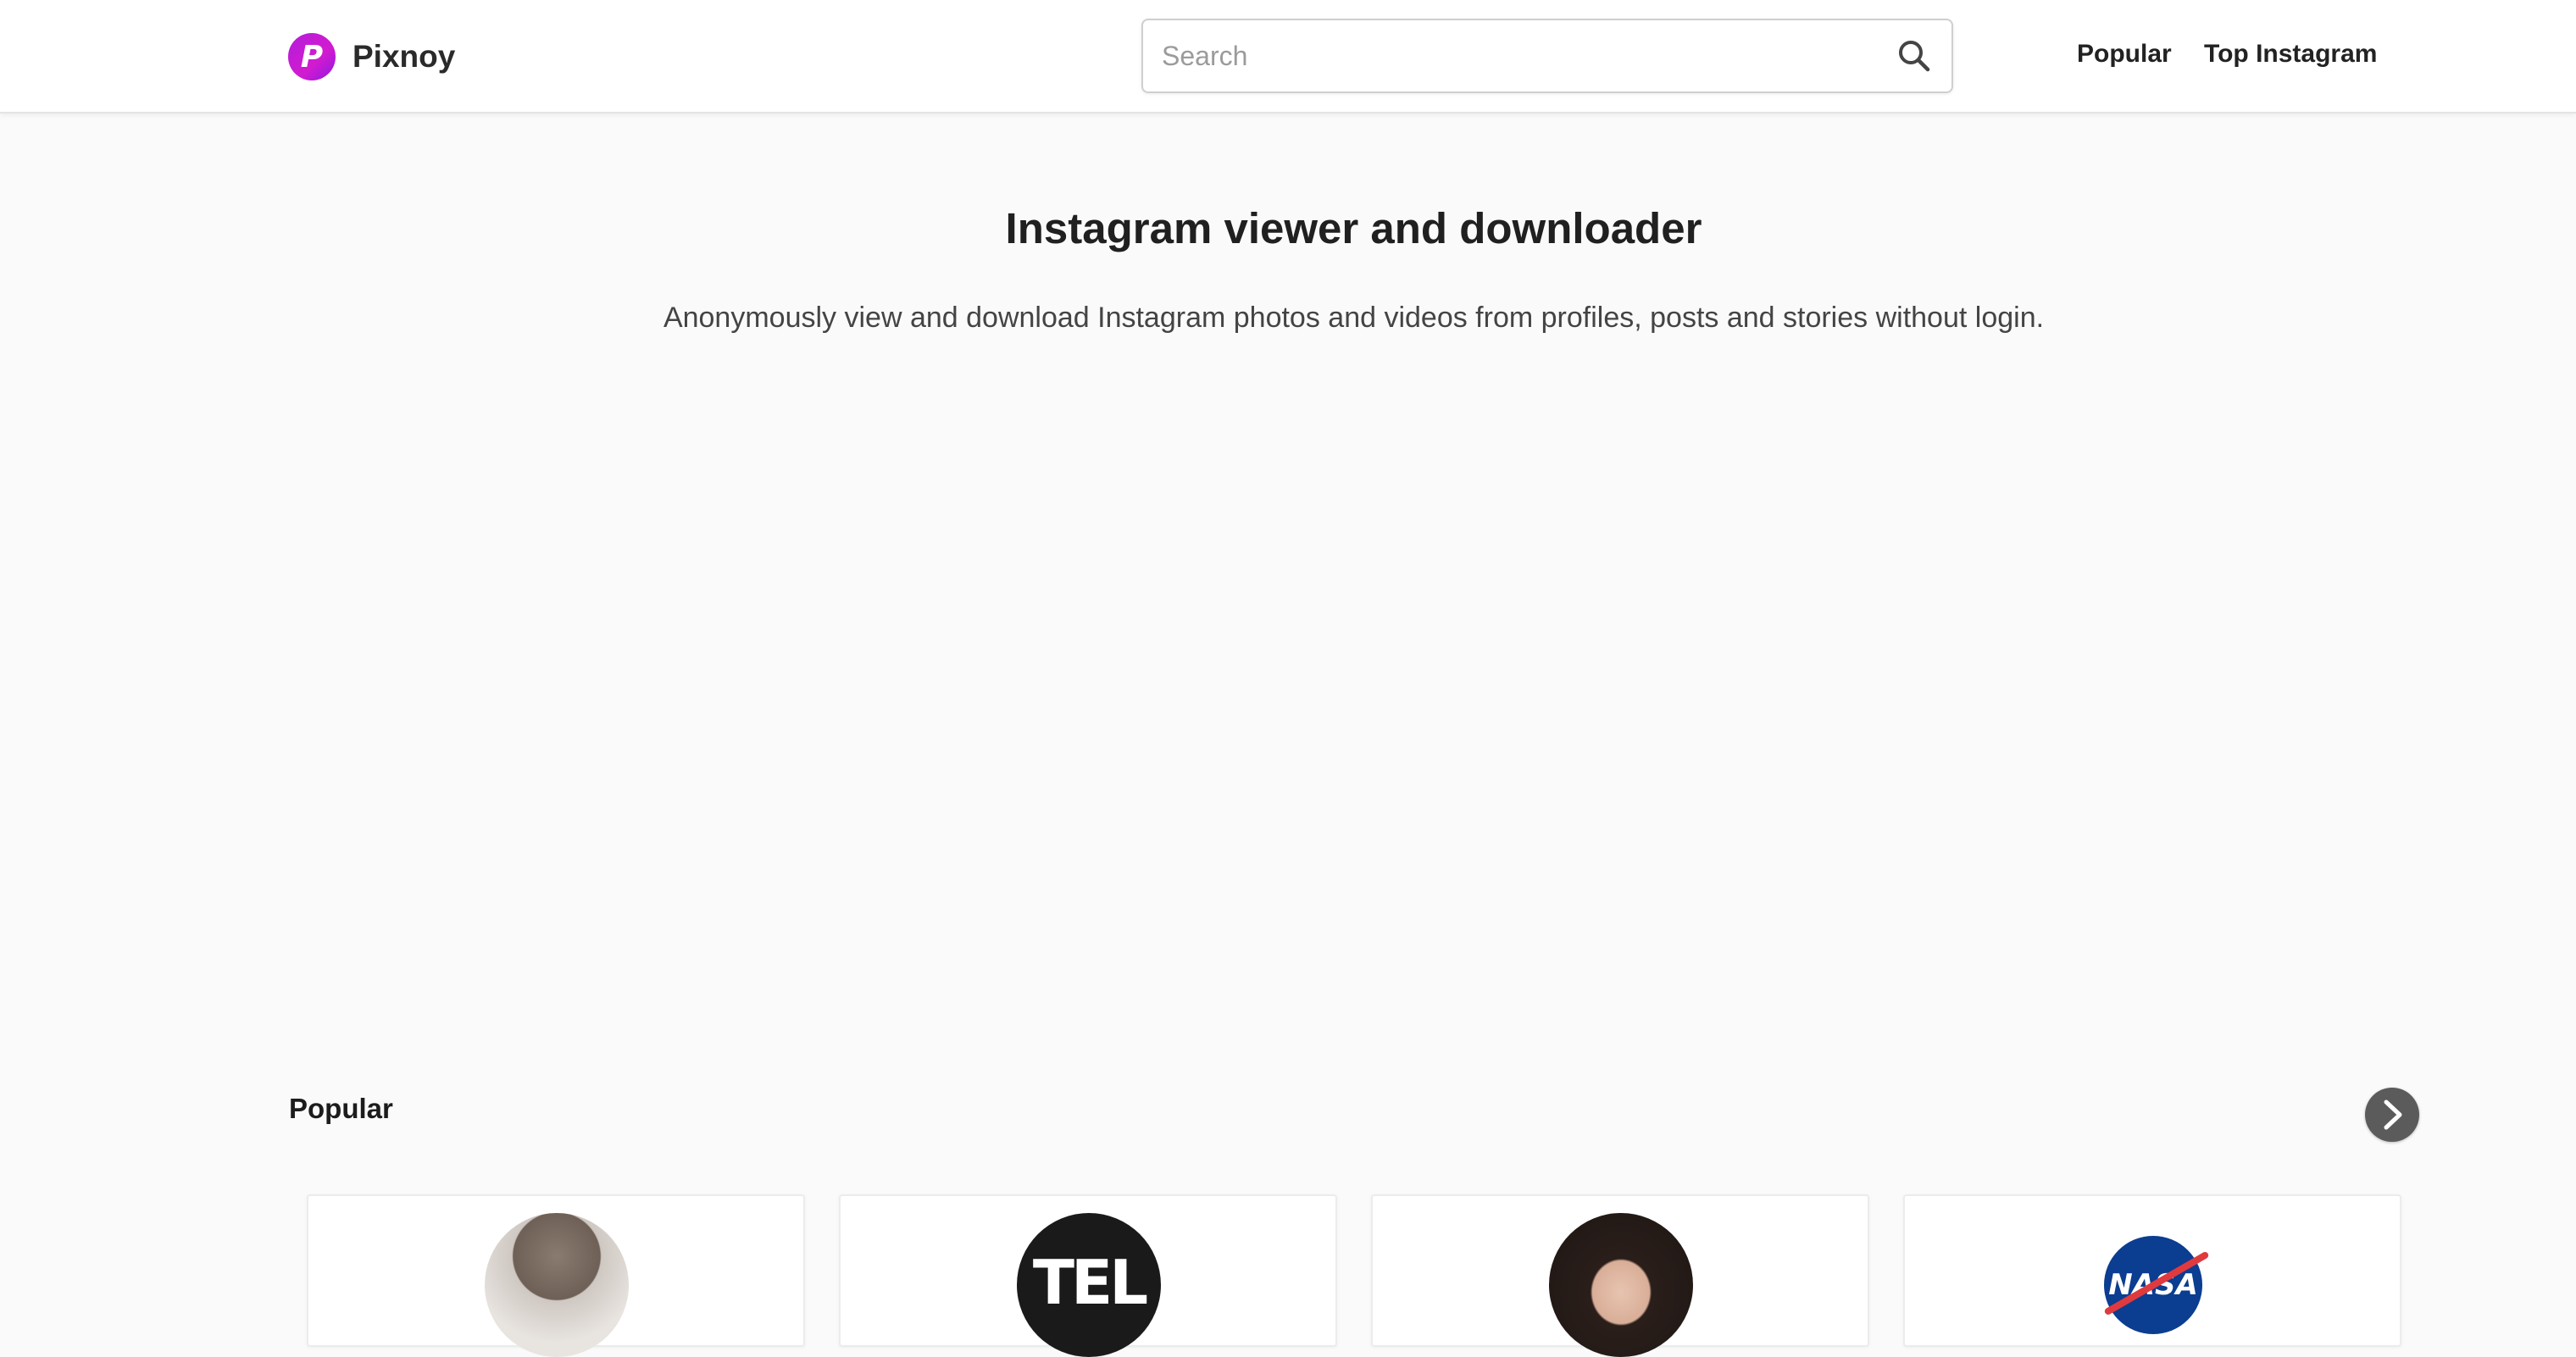 Image resolution: width=2576 pixels, height=1357 pixels. Describe the element at coordinates (341, 1108) in the screenshot. I see `popular-section-title: Popular` at that location.